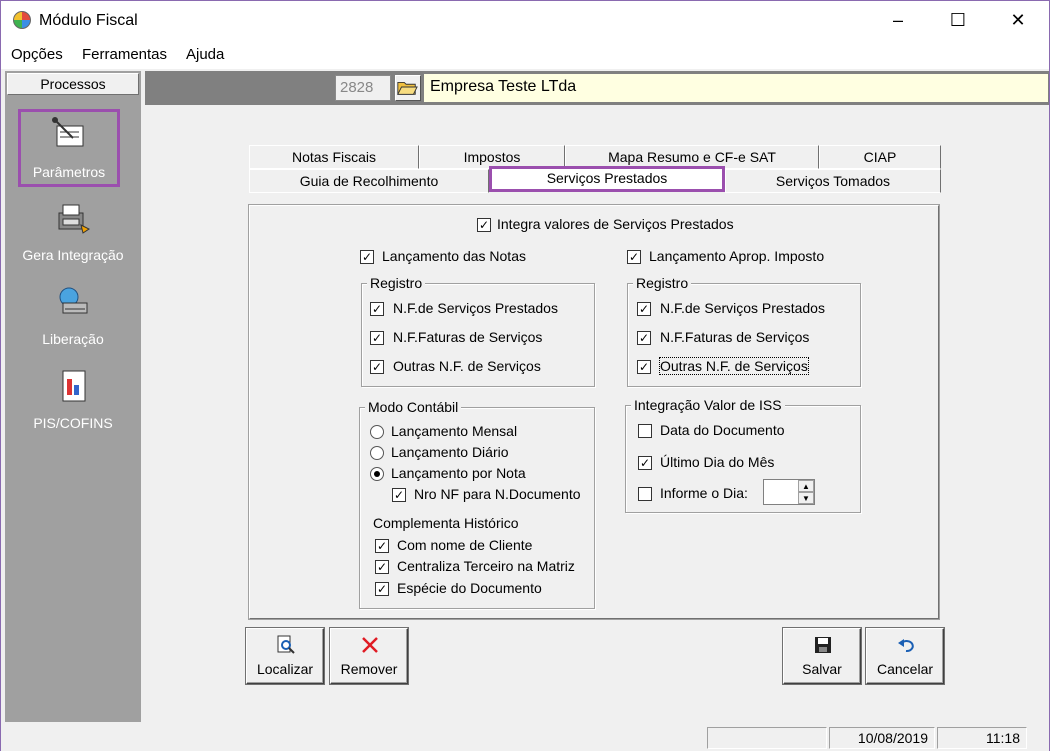 This screenshot has width=1050, height=751. I want to click on radio-lancamento-mensal-label: Lançamento Mensal, so click(454, 431).